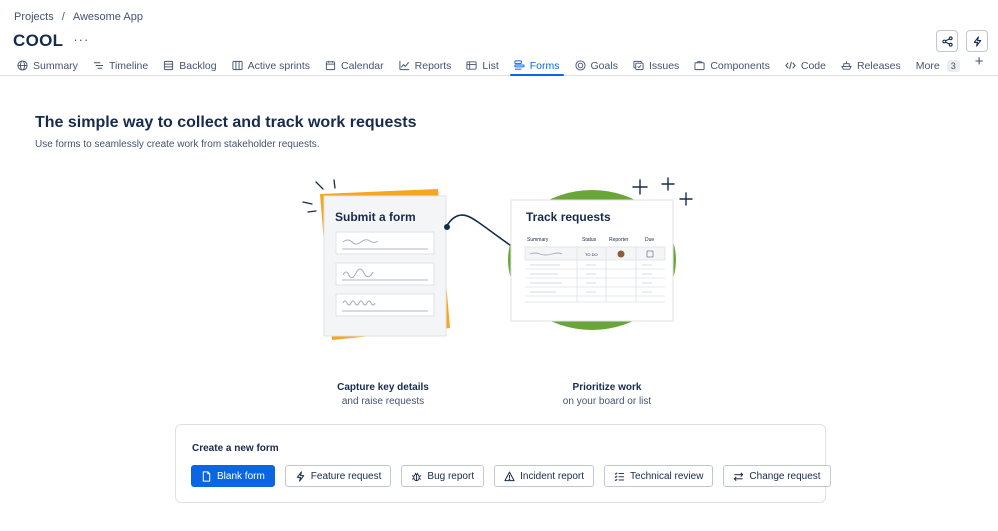 The image size is (998, 531). Describe the element at coordinates (649, 240) in the screenshot. I see `column-due: Due` at that location.